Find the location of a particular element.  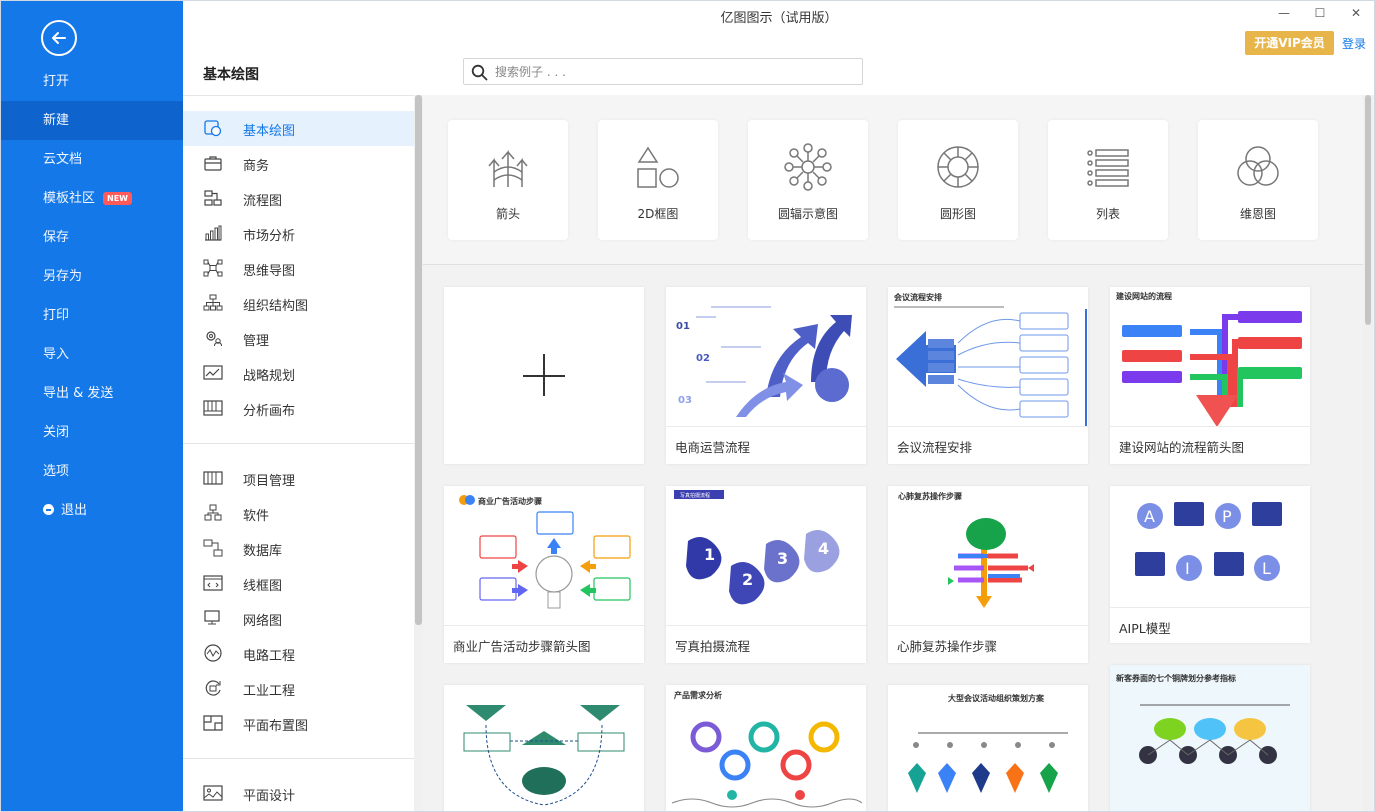

page-title: 基本绘图 is located at coordinates (231, 75).